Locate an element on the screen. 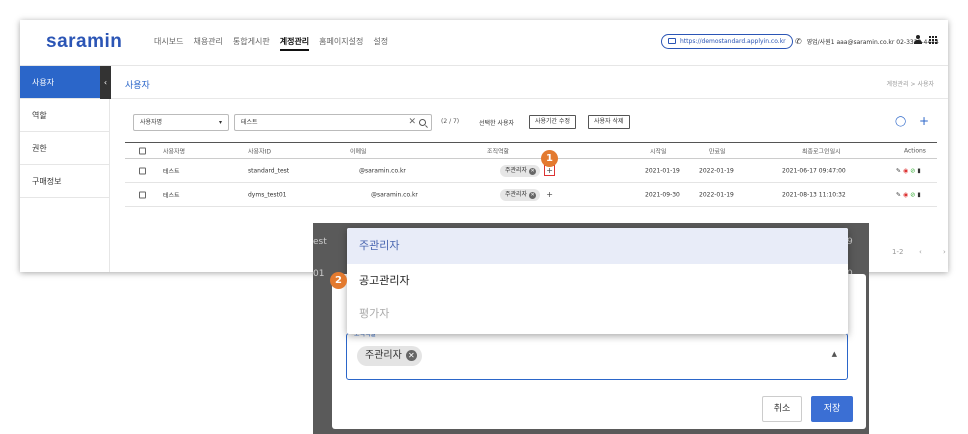 This screenshot has width=968, height=434. column-header: Actions is located at coordinates (915, 150).